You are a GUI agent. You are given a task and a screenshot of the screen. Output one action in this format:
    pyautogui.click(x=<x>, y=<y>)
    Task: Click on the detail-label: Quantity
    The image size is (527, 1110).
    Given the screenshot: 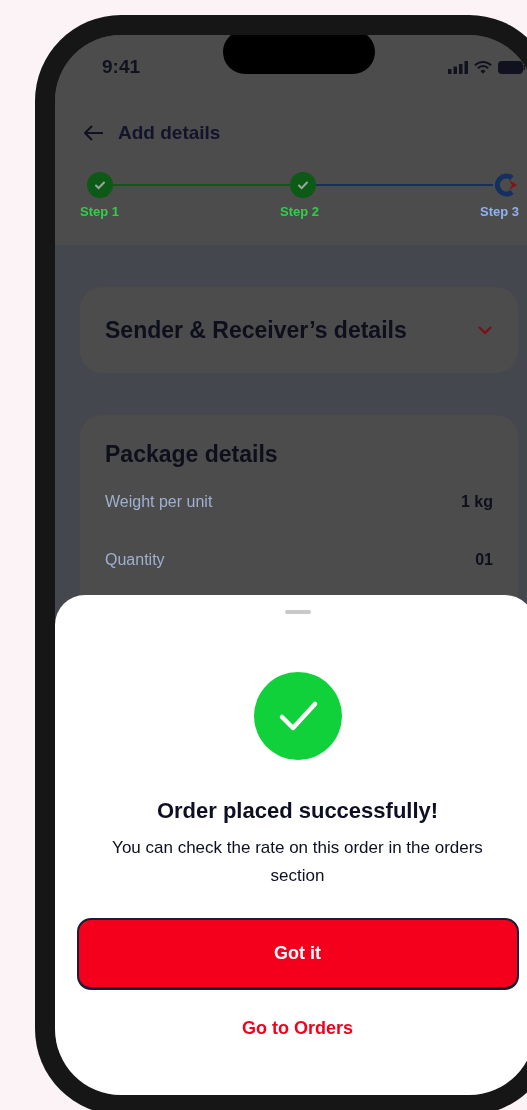 What is the action you would take?
    pyautogui.click(x=135, y=560)
    